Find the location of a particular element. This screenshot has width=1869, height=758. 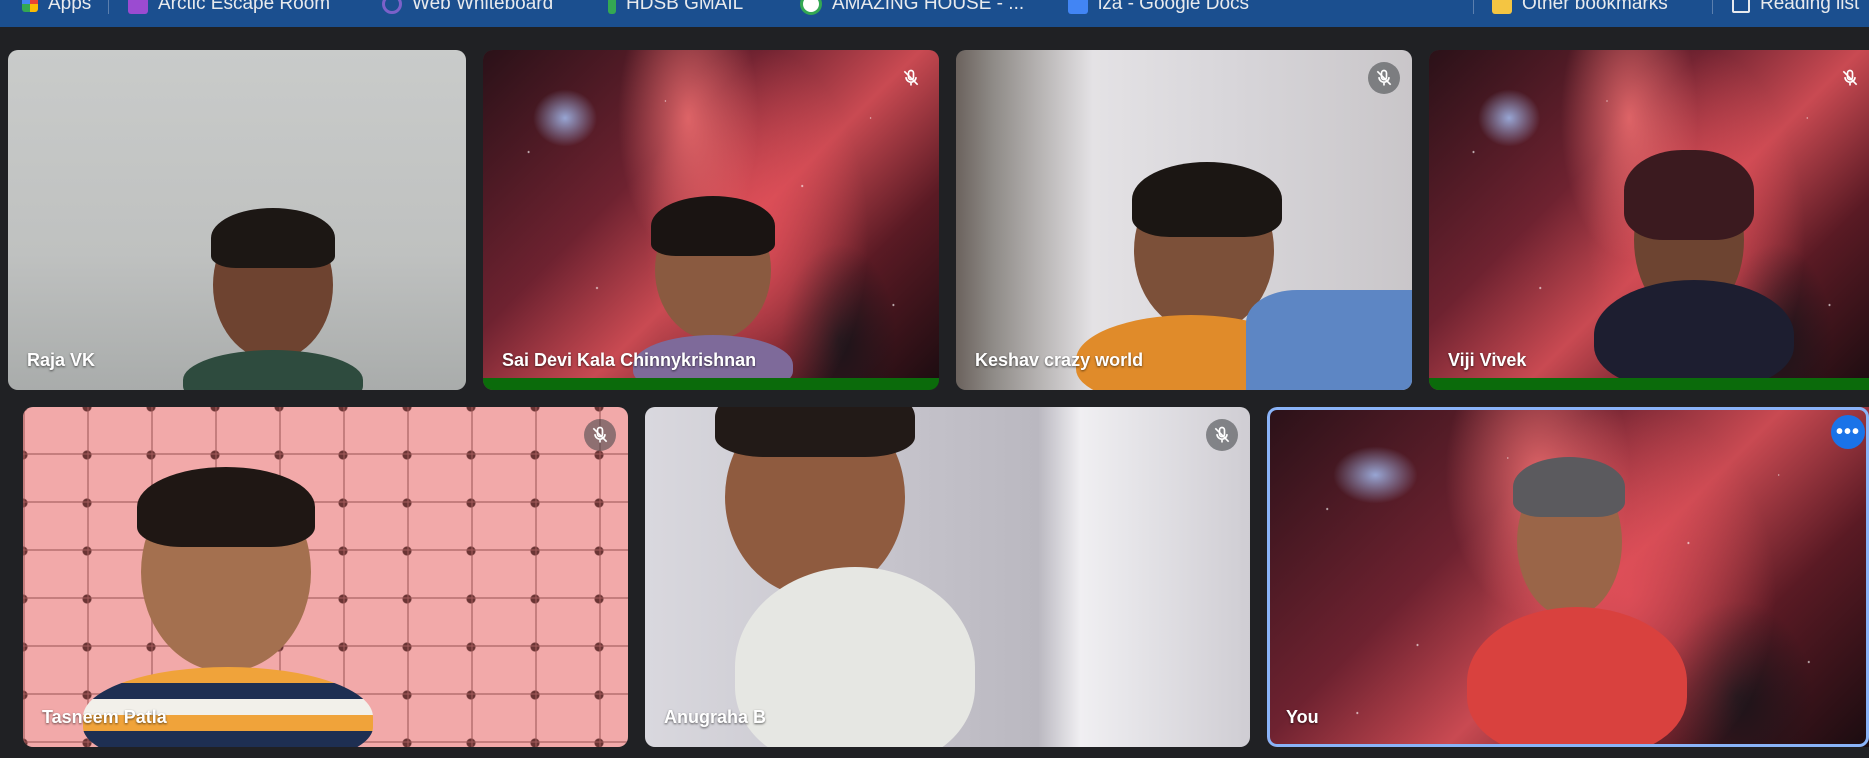

bookmark-web-whiteboard: Web Whiteboard is located at coordinates (467, 7).